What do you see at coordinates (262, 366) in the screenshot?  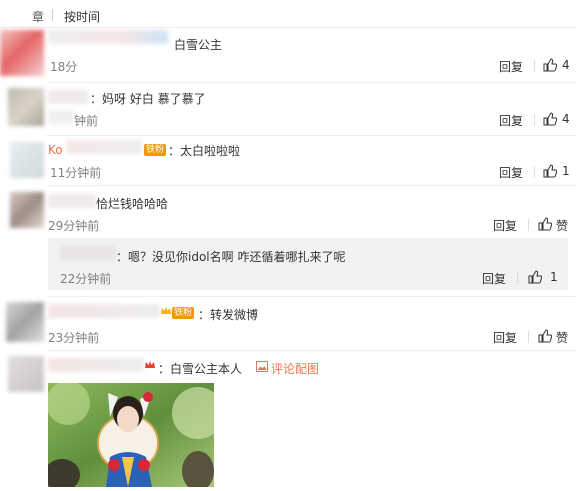 I see `image-icon` at bounding box center [262, 366].